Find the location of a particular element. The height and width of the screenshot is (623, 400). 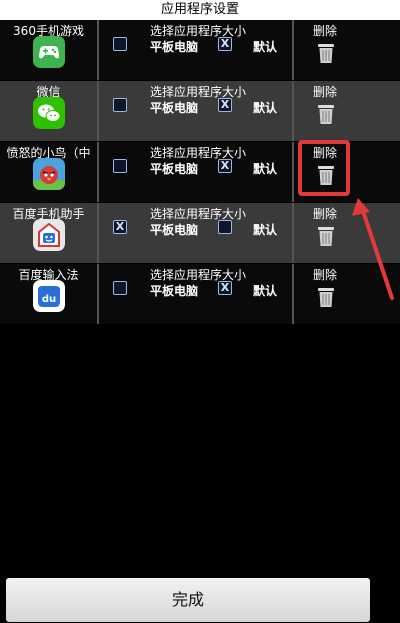

app-cell: 百度输入法 du is located at coordinates (48, 294).